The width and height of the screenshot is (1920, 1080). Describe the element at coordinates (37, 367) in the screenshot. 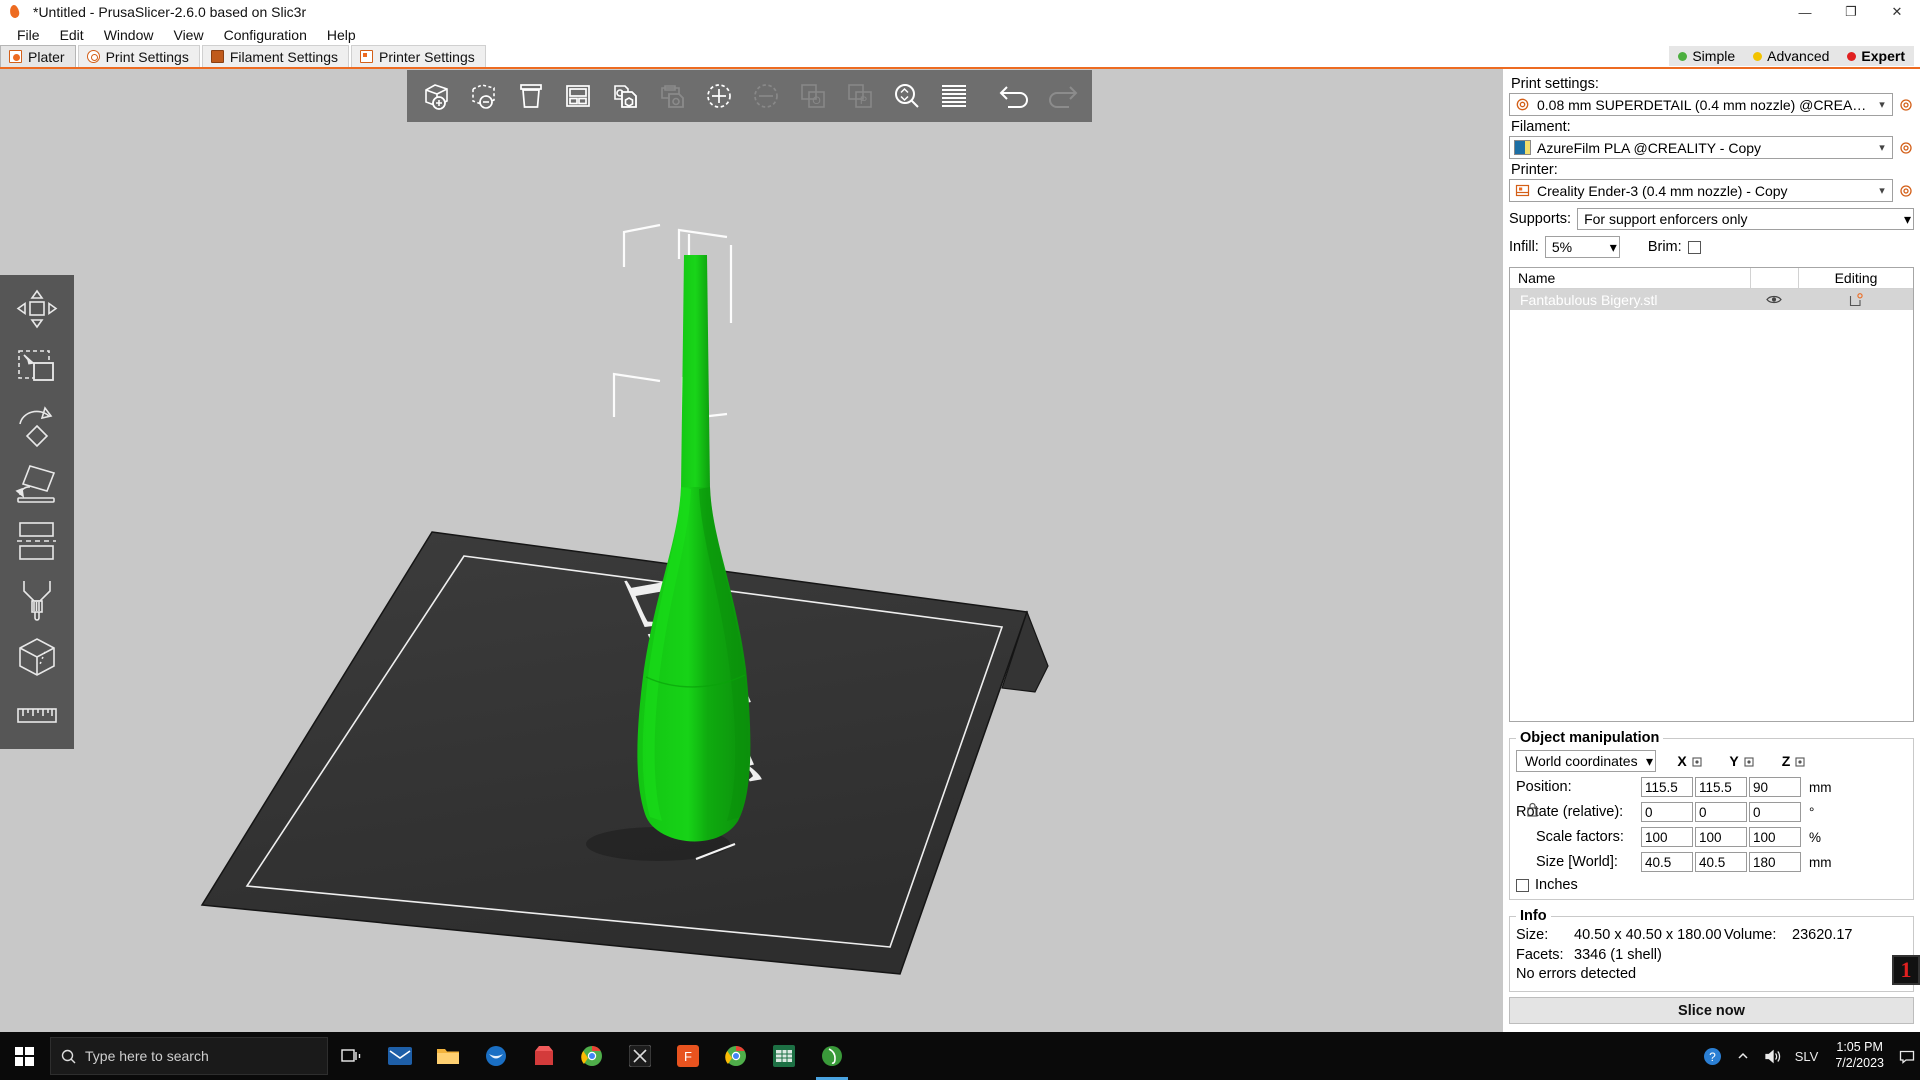

I see `scale-gizmo-icon` at that location.